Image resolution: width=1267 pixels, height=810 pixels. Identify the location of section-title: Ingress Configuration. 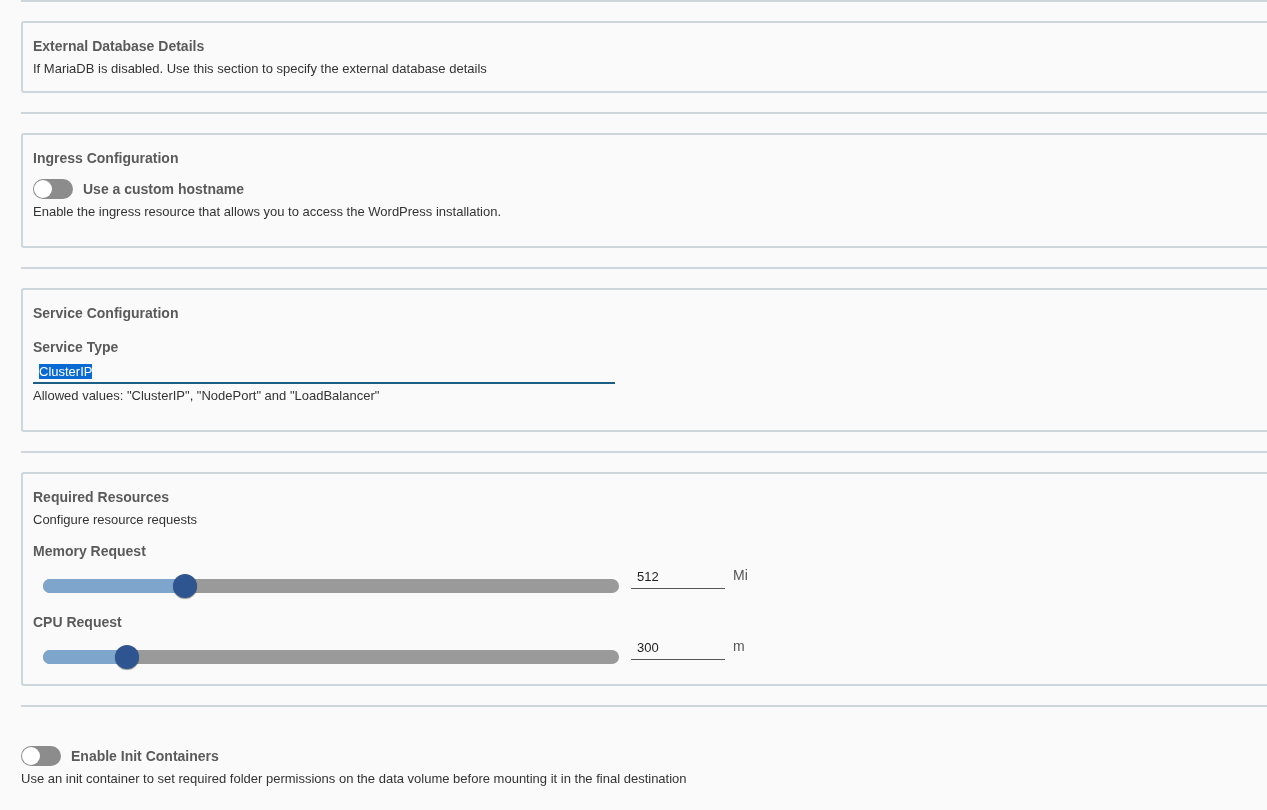
(106, 158).